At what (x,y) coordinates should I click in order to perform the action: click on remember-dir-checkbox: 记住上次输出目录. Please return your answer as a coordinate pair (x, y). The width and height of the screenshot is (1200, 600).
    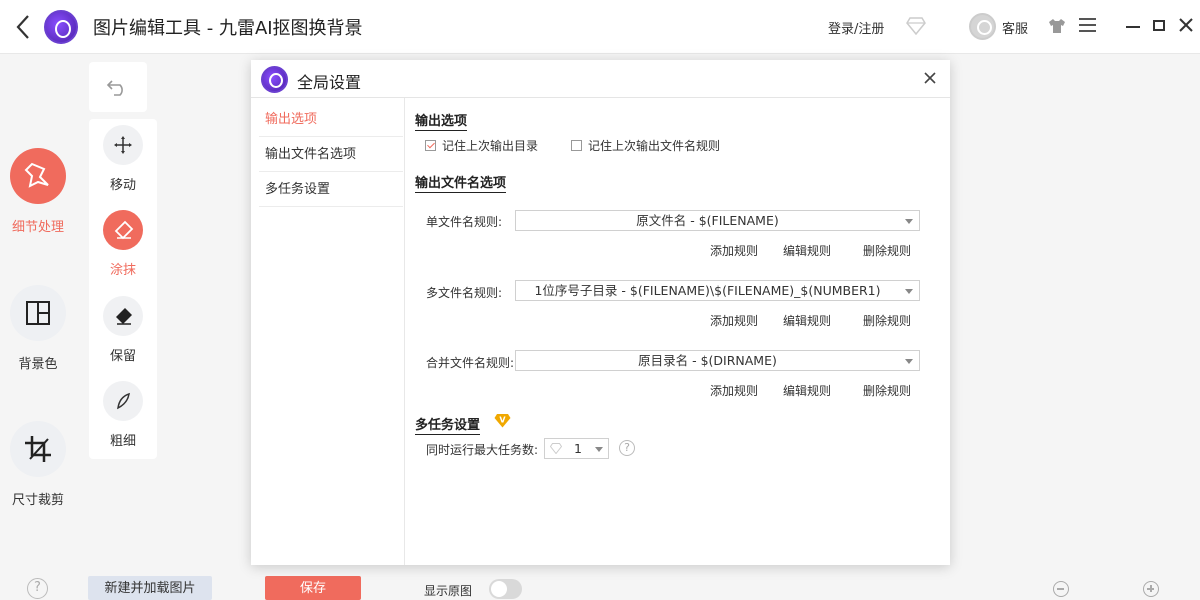
    Looking at the image, I should click on (481, 145).